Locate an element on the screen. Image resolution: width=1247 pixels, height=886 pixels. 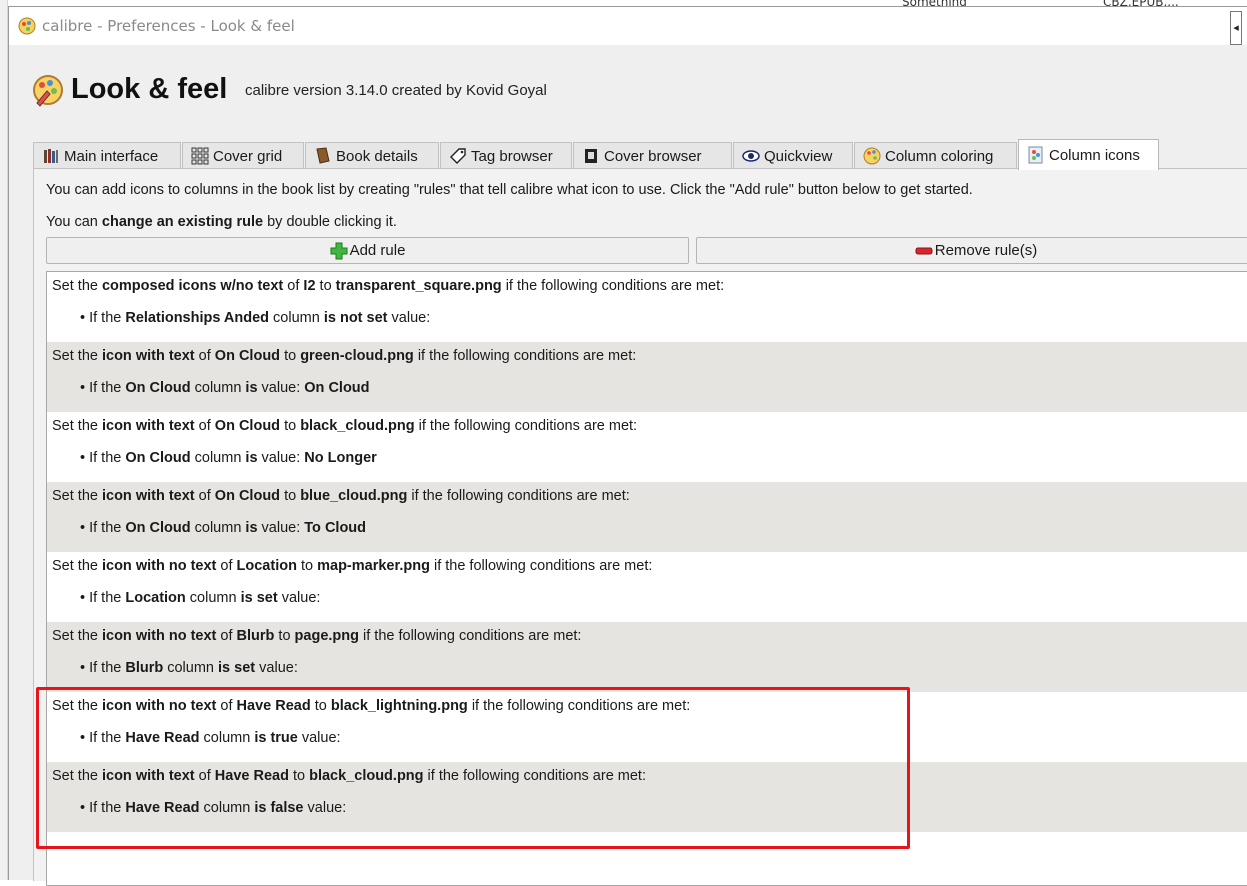
tab-label: Column icons is located at coordinates (1094, 155).